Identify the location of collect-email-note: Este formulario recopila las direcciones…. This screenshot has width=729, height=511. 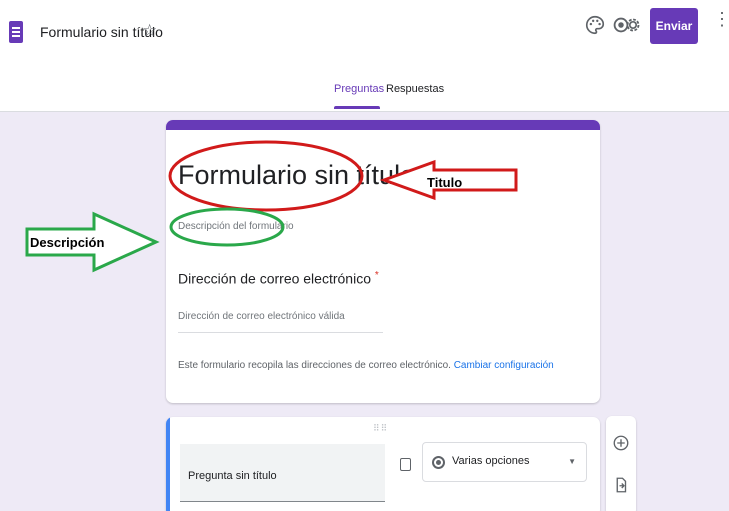
(366, 365).